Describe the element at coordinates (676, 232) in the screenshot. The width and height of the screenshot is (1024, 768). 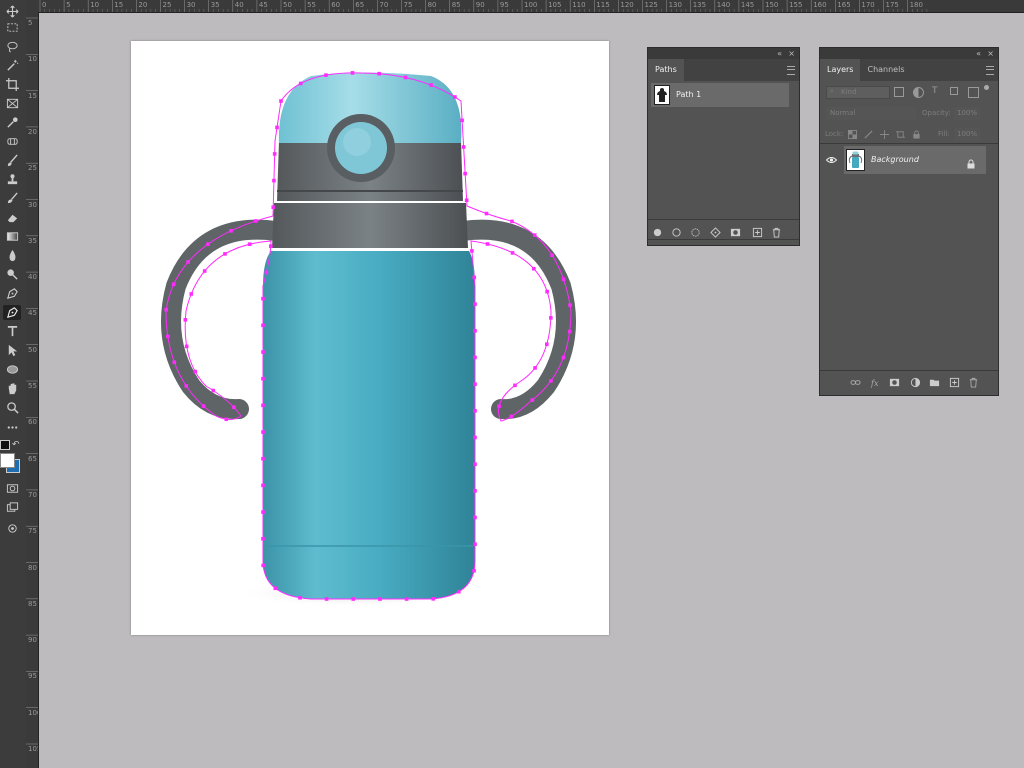
I see `stroke-path-icon` at that location.